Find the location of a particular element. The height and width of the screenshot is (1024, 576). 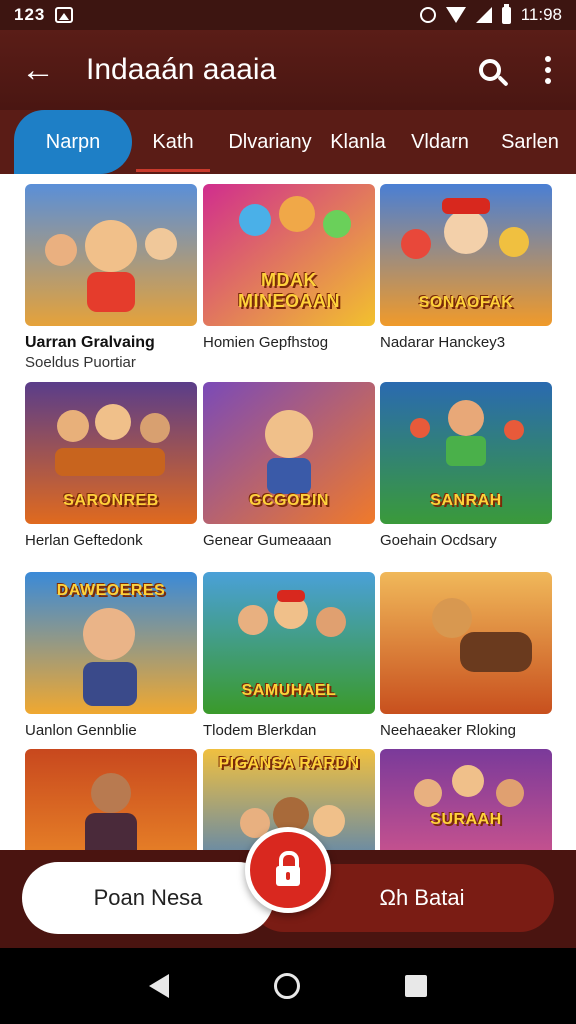

tab-2: Kath is located at coordinates (173, 142).